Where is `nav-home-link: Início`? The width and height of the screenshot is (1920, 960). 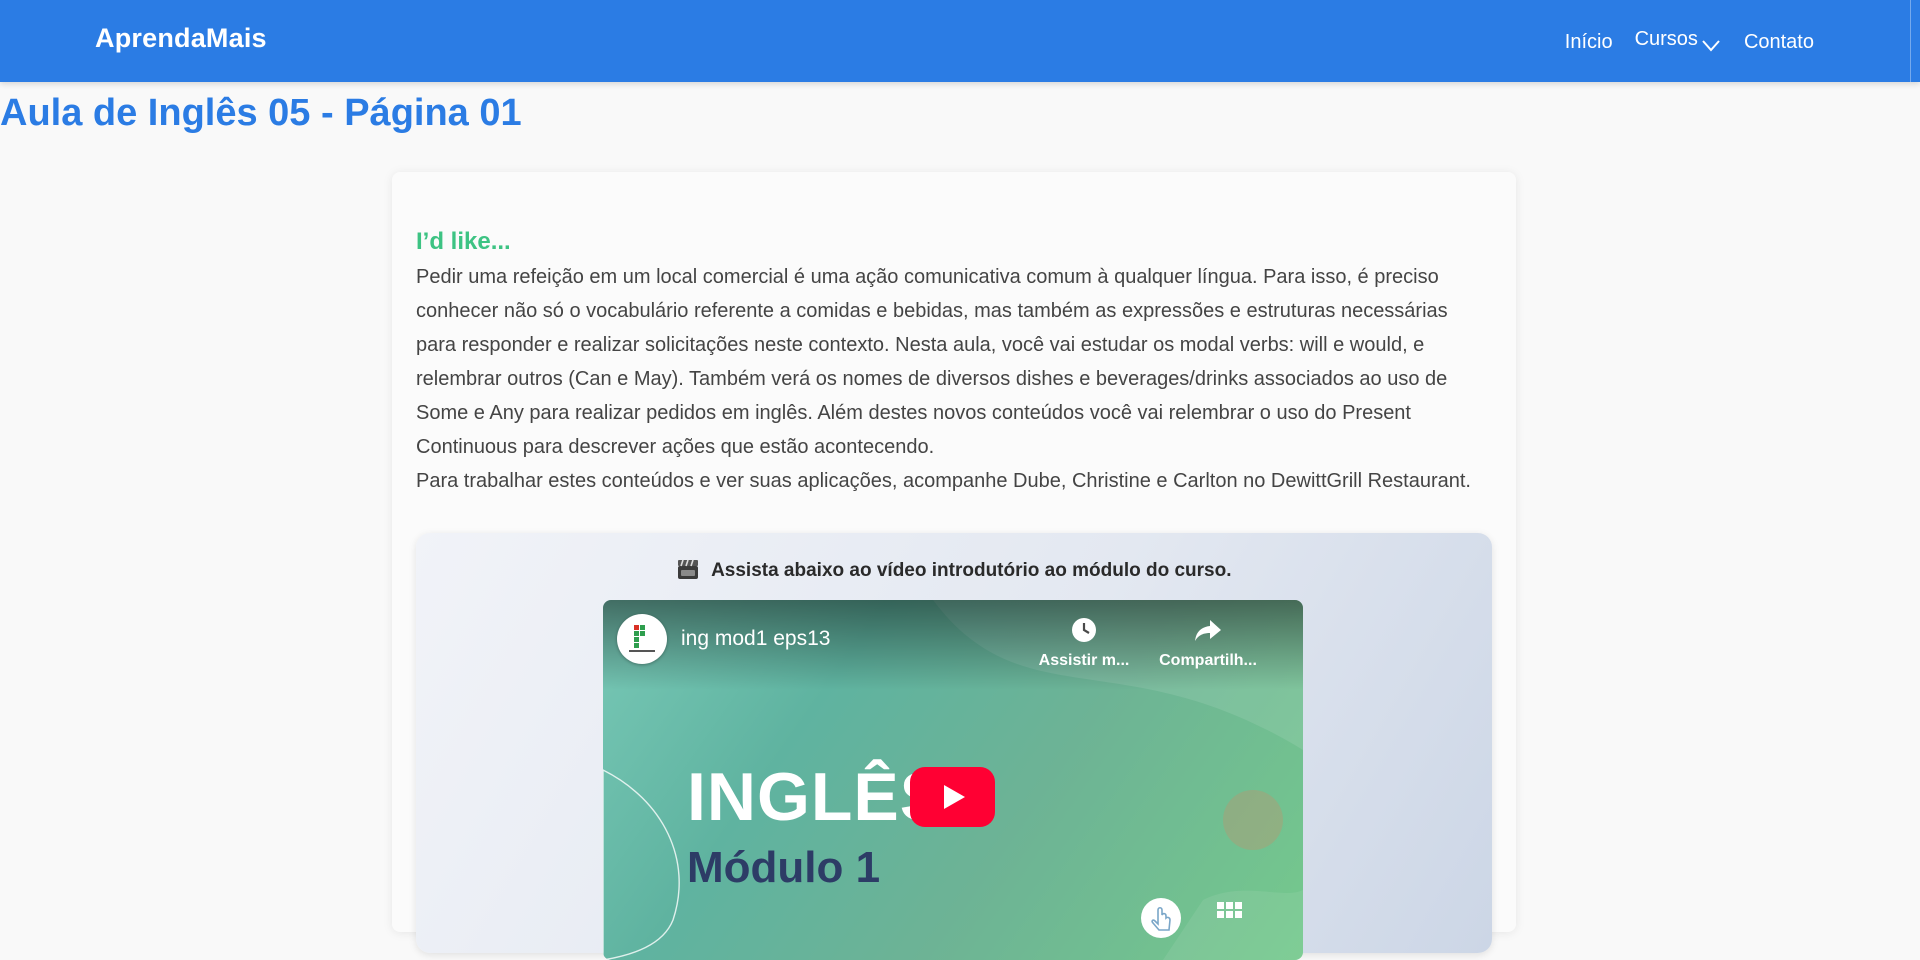
nav-home-link: Início is located at coordinates (1589, 42).